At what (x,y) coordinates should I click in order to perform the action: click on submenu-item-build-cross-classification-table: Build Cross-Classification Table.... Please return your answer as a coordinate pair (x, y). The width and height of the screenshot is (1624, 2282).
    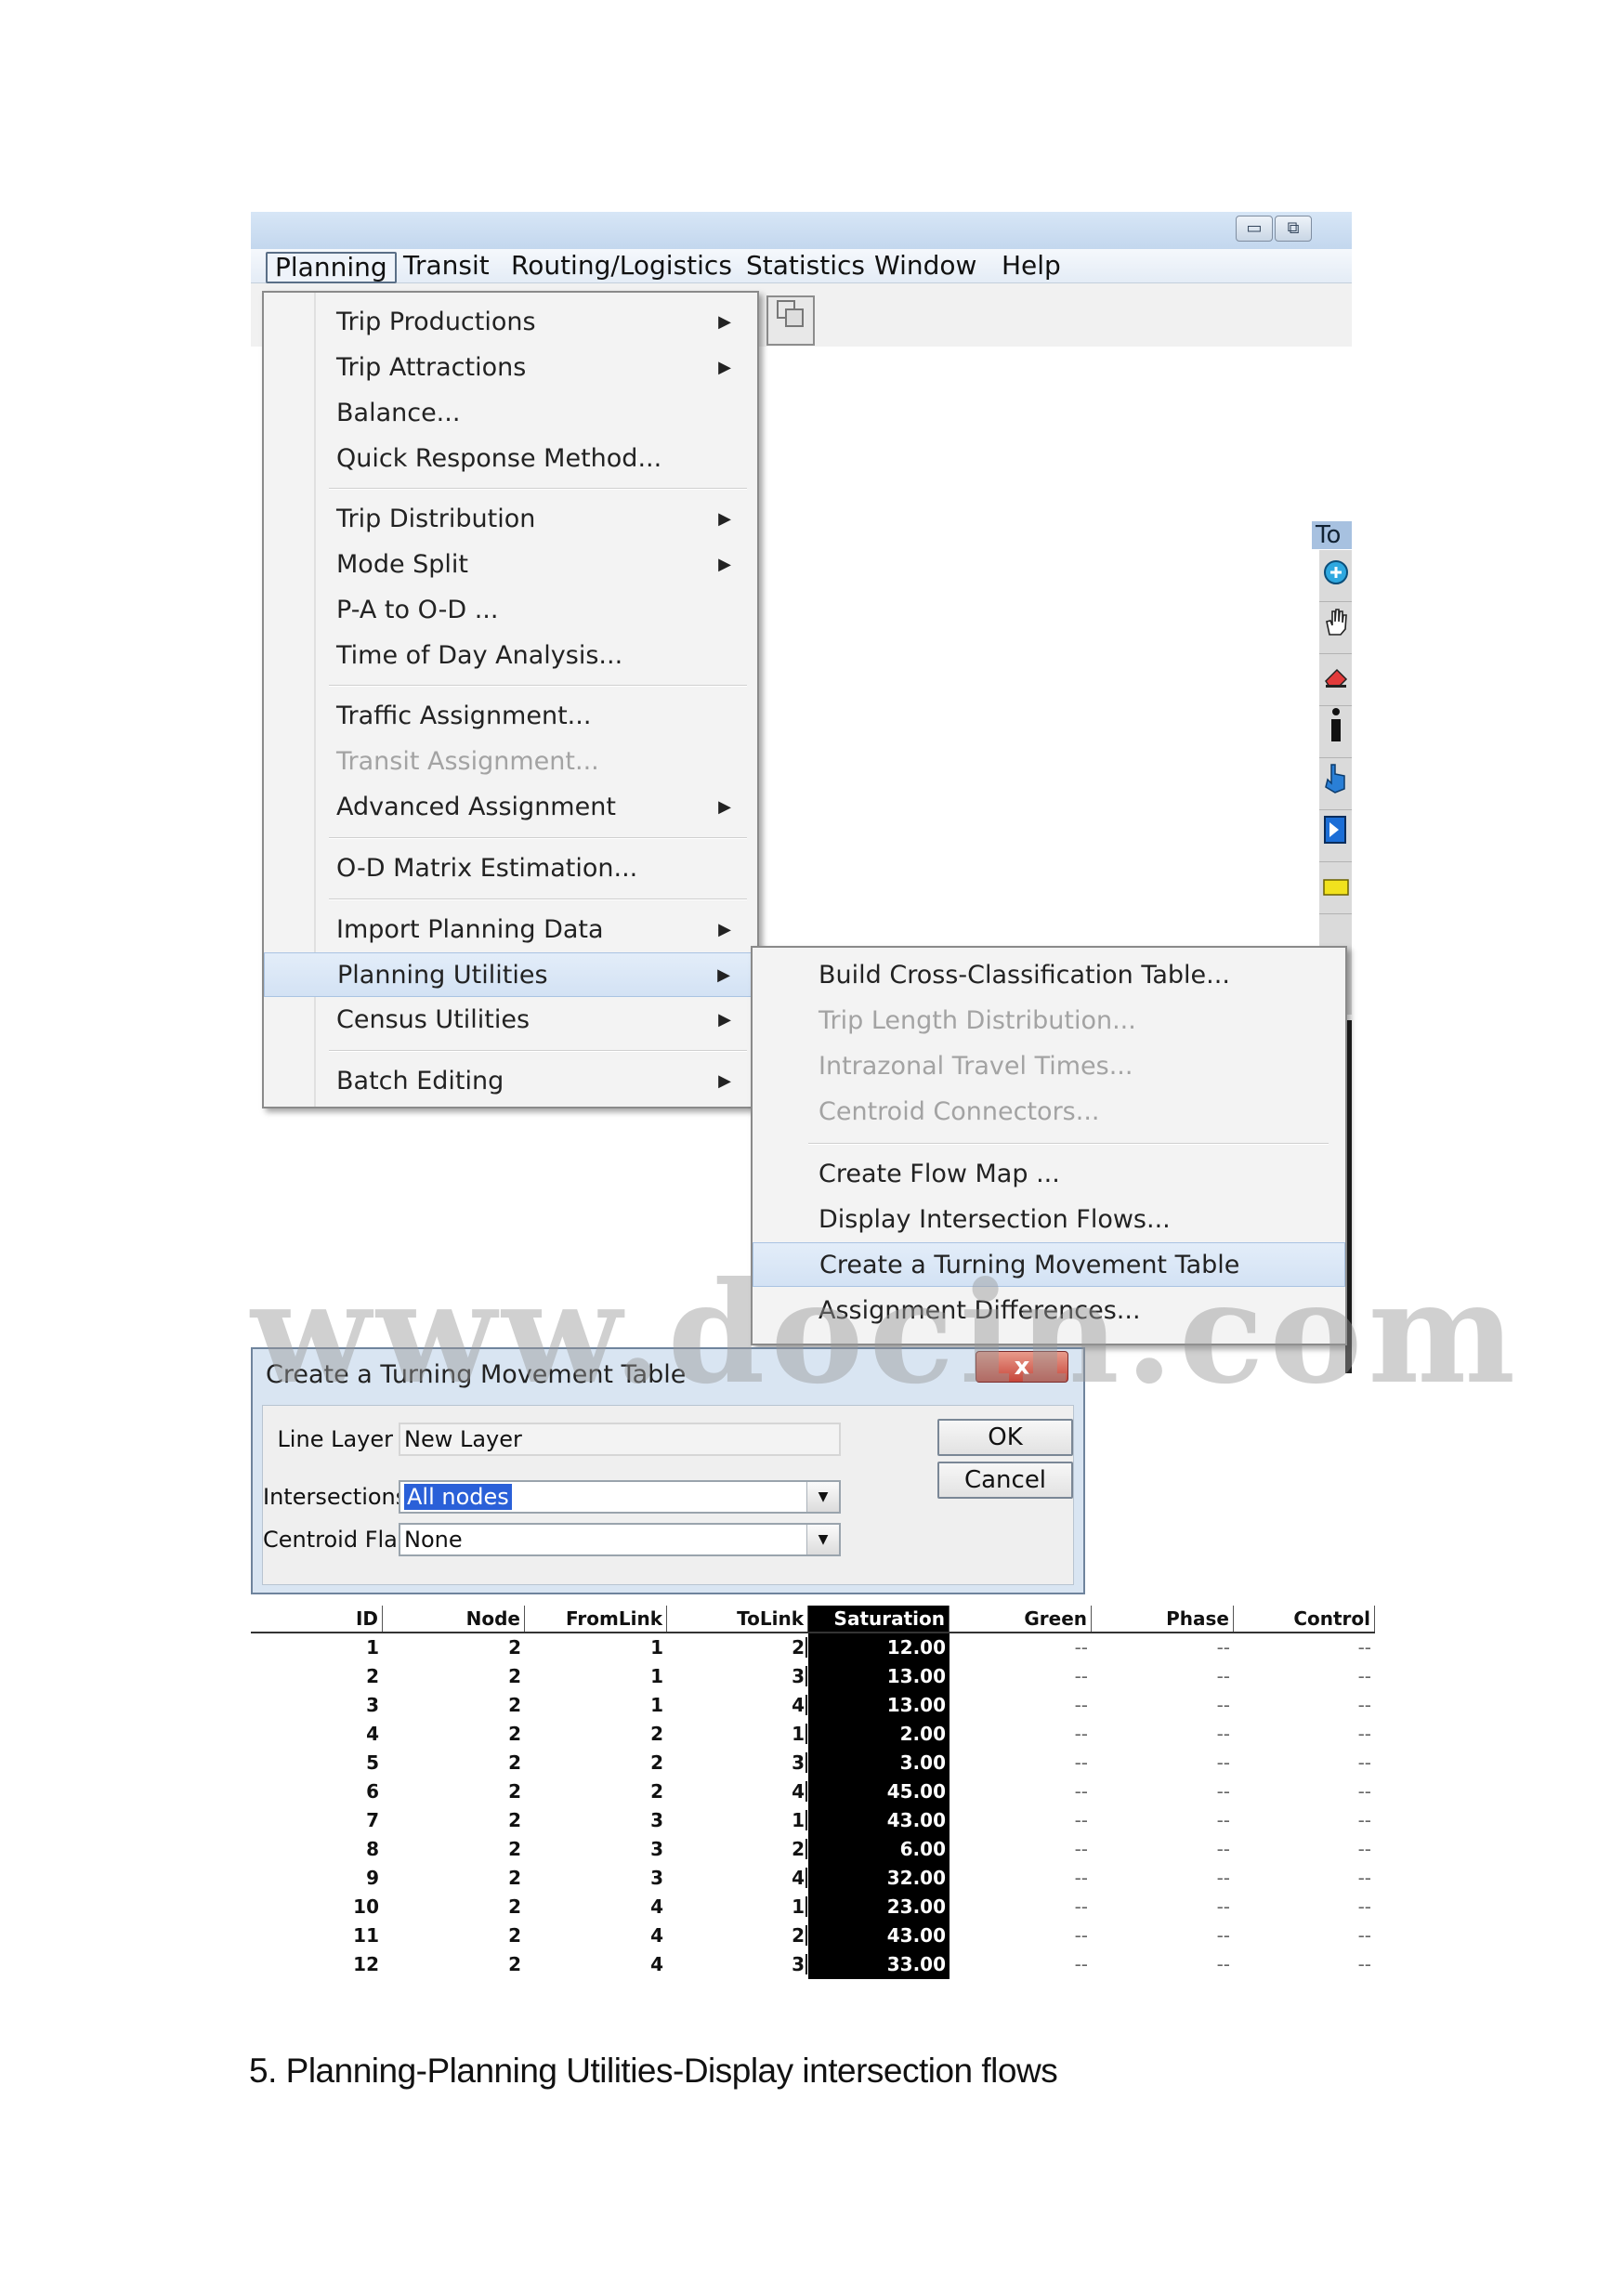
    Looking at the image, I should click on (1049, 975).